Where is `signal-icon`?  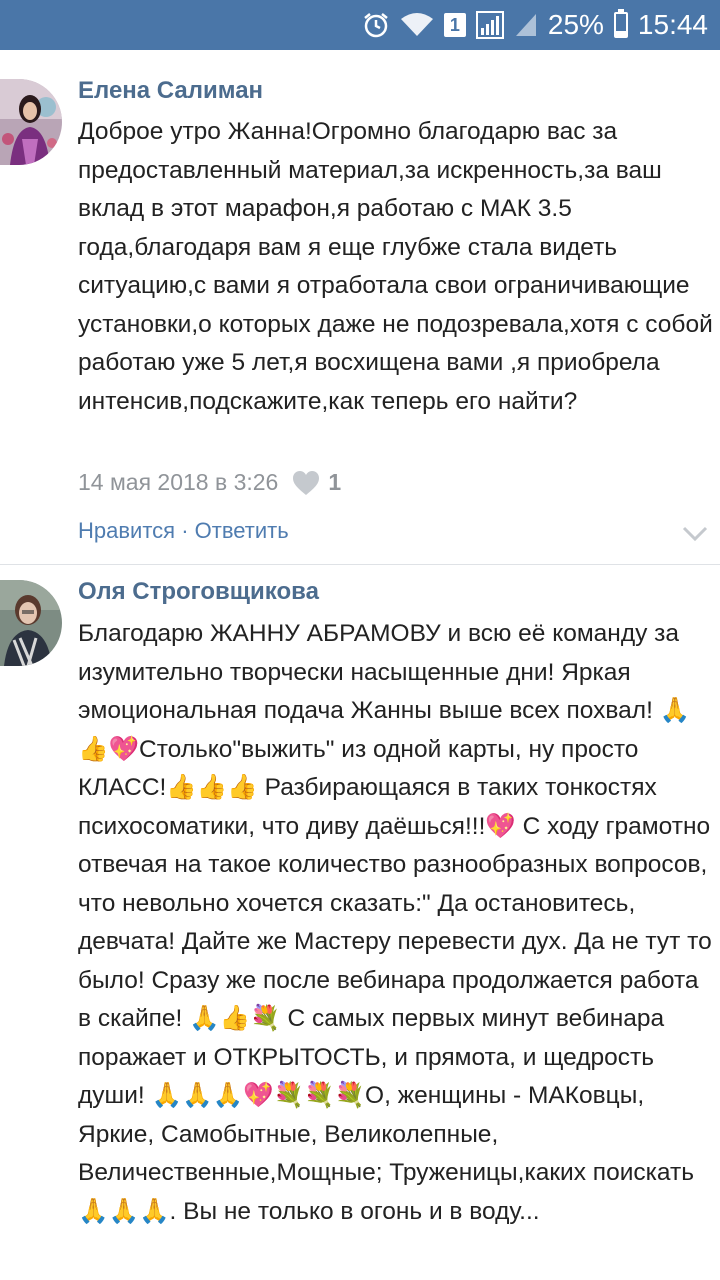
signal-icon is located at coordinates (489, 25).